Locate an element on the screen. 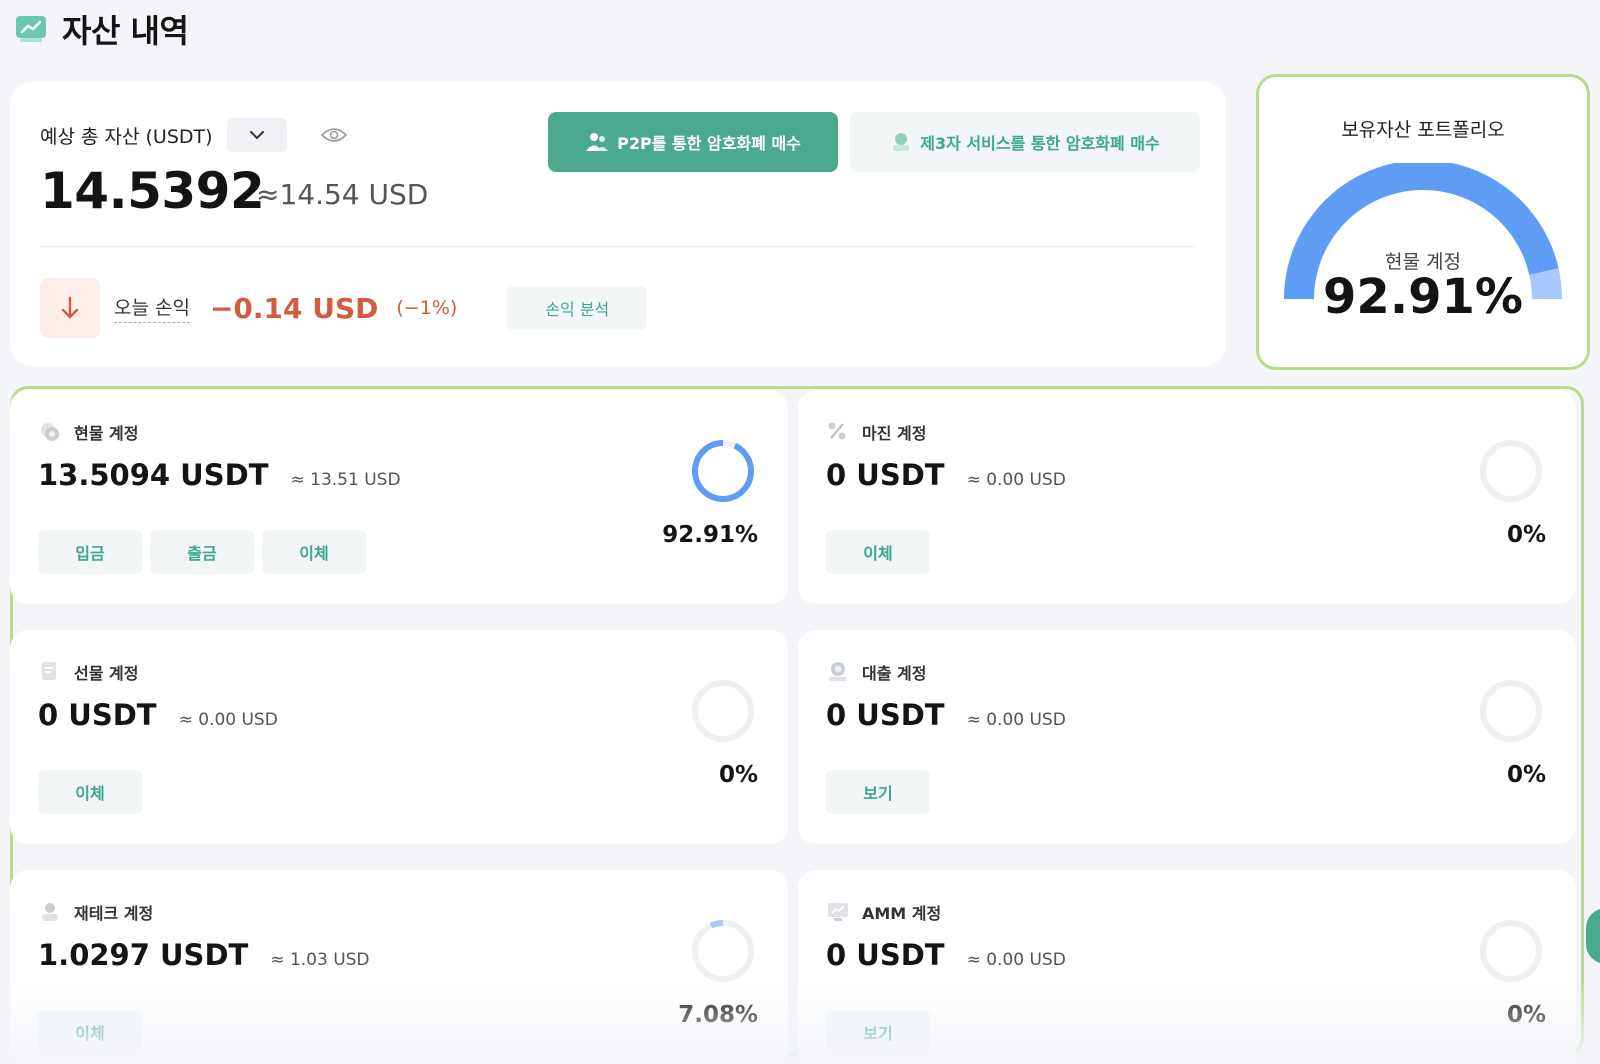  total-assets-usd: ≈14.54 USD is located at coordinates (342, 194).